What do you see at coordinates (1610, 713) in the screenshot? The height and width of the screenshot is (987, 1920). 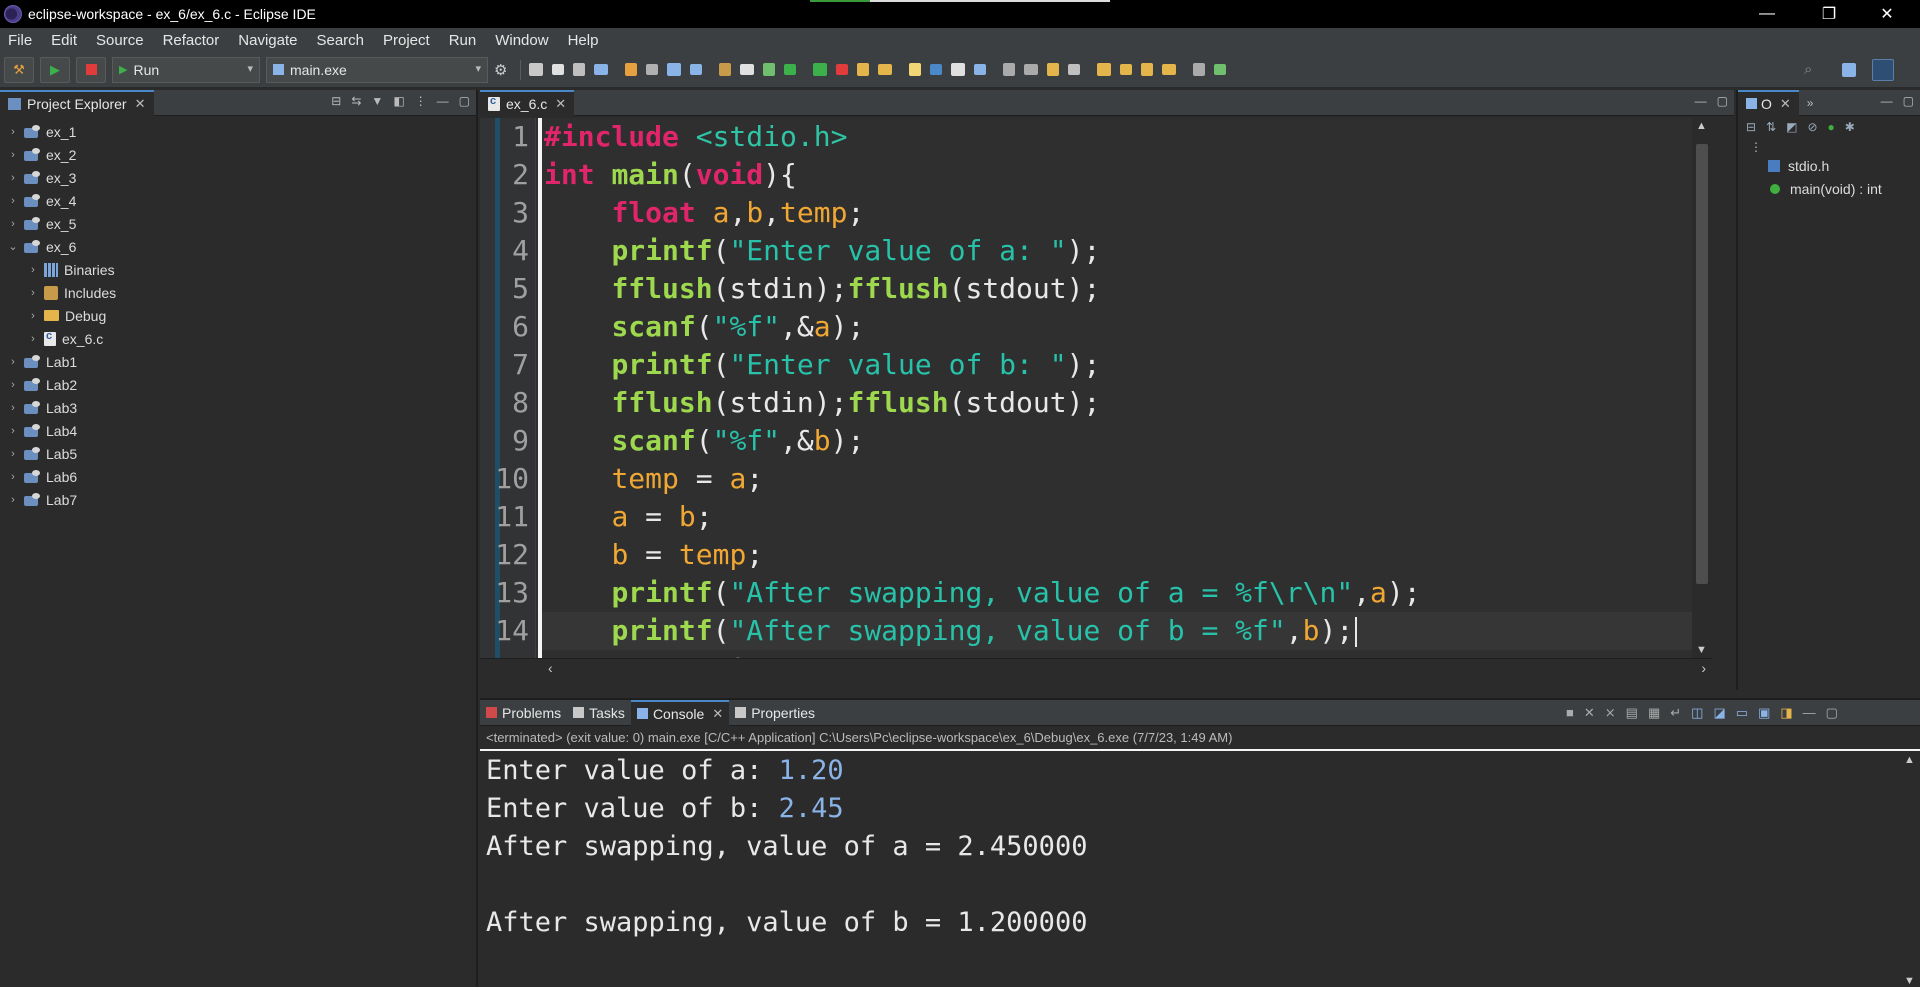 I see `remove-all-icon: ⨯` at bounding box center [1610, 713].